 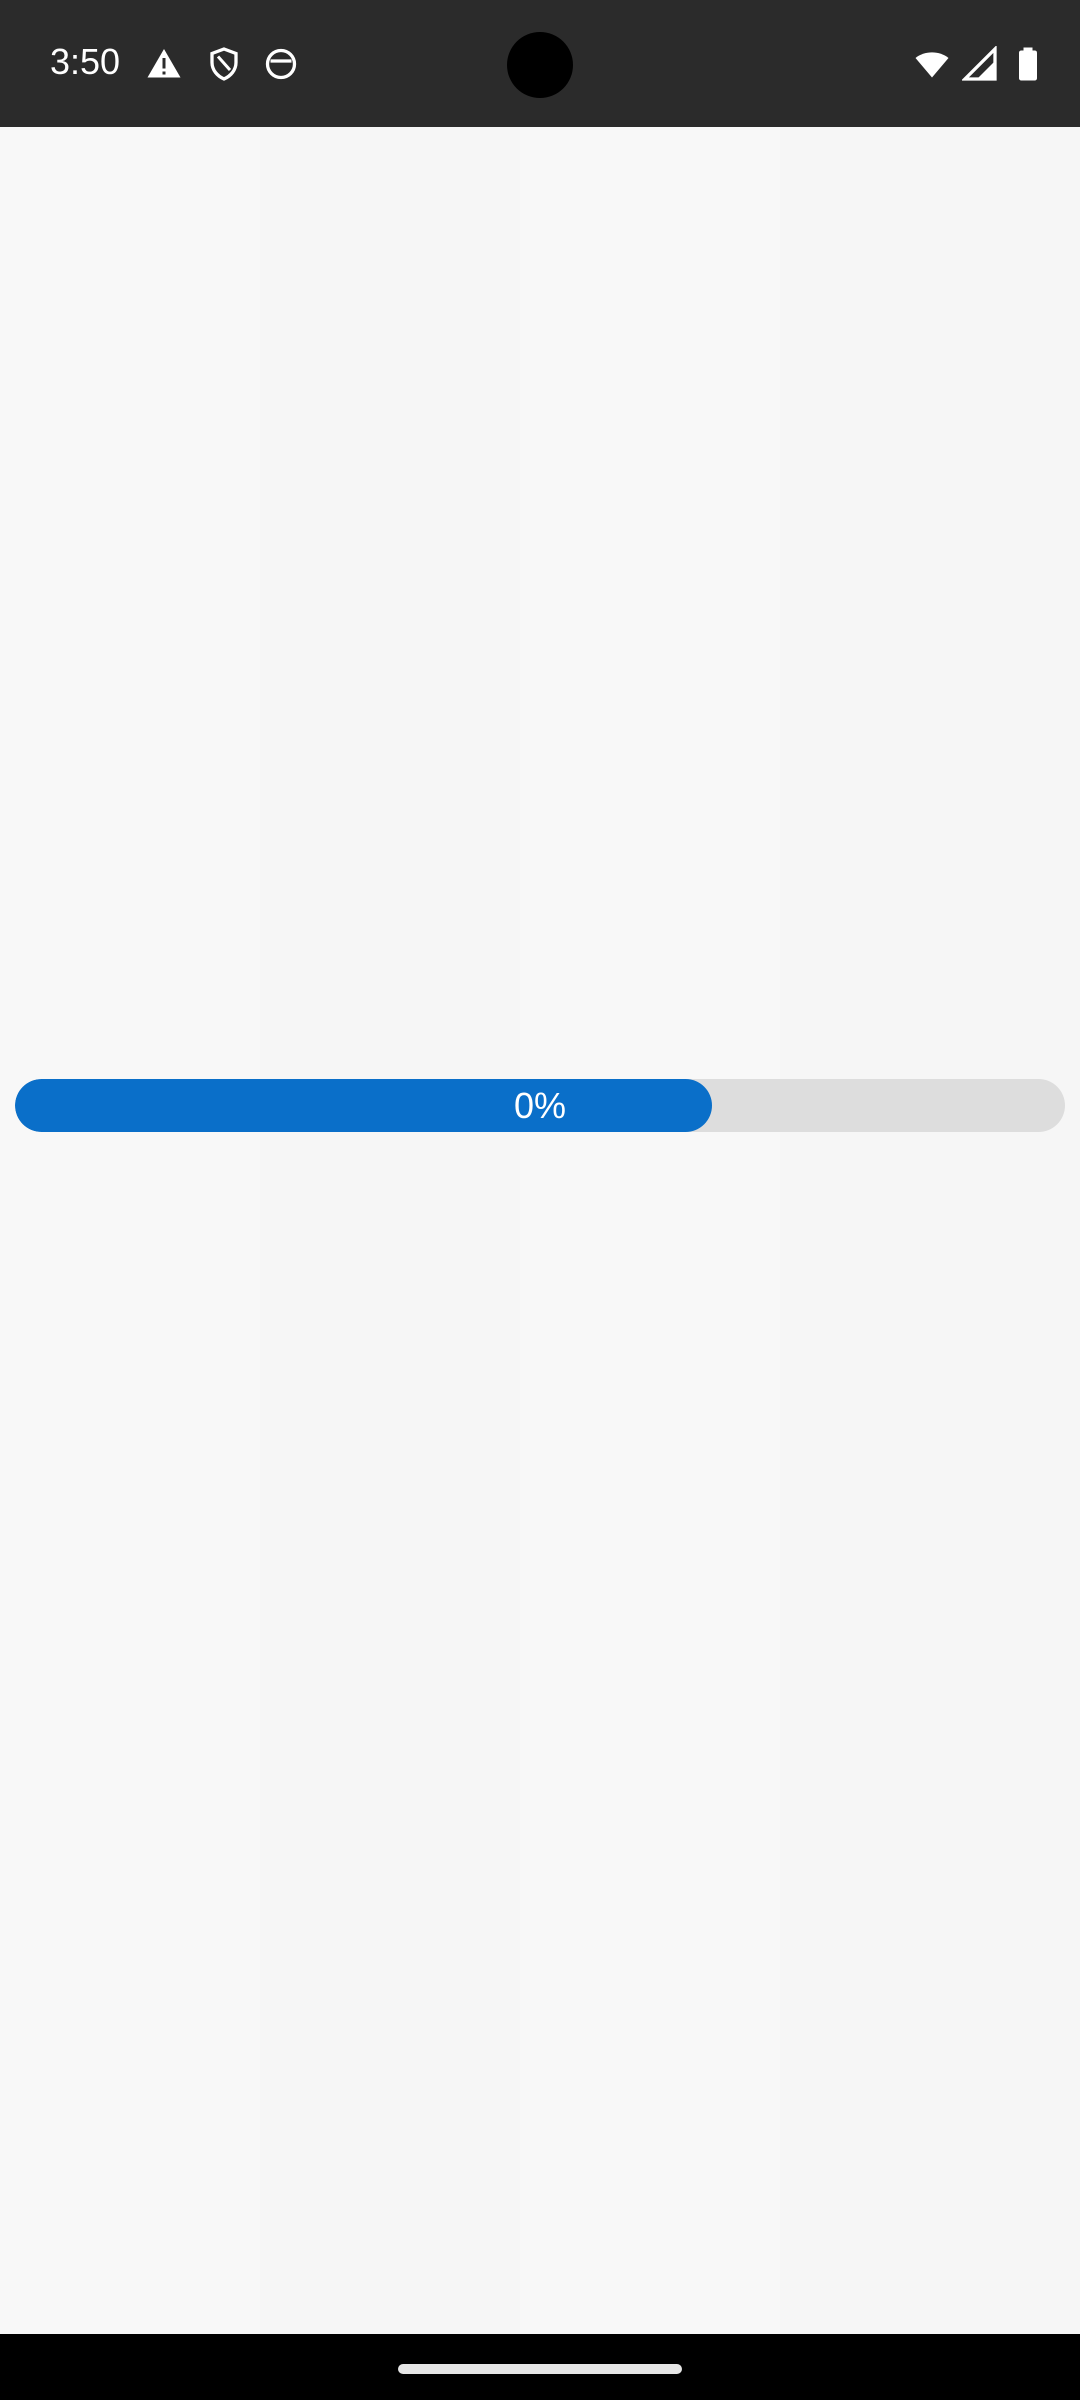 I want to click on navigation-bar, so click(x=540, y=2367).